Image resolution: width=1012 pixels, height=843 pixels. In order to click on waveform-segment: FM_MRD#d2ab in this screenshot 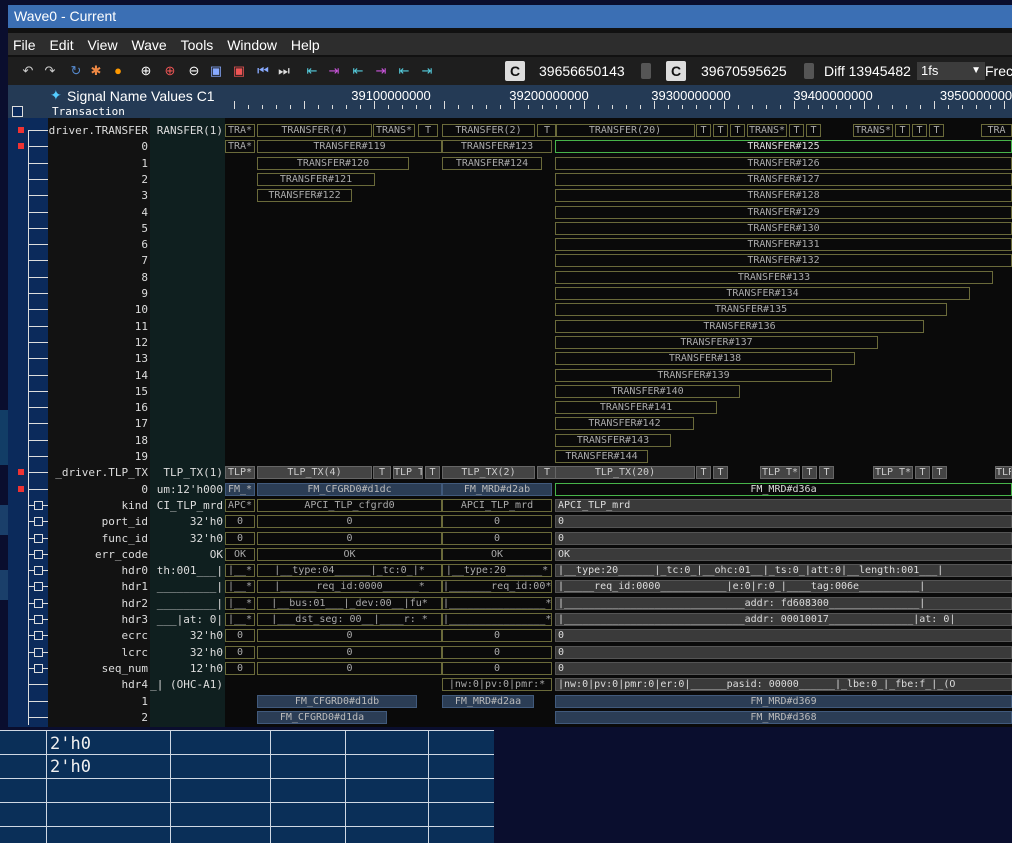, I will do `click(497, 489)`.